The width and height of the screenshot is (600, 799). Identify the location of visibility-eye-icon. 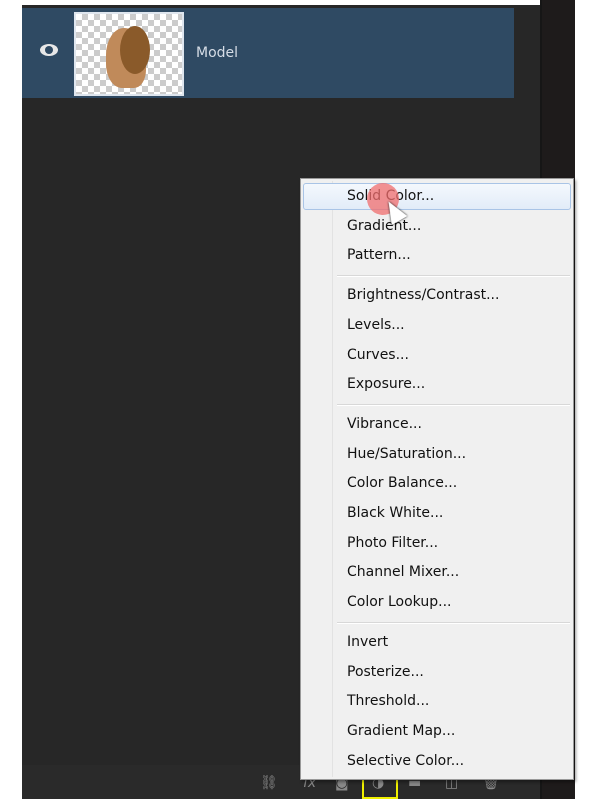
(49, 50).